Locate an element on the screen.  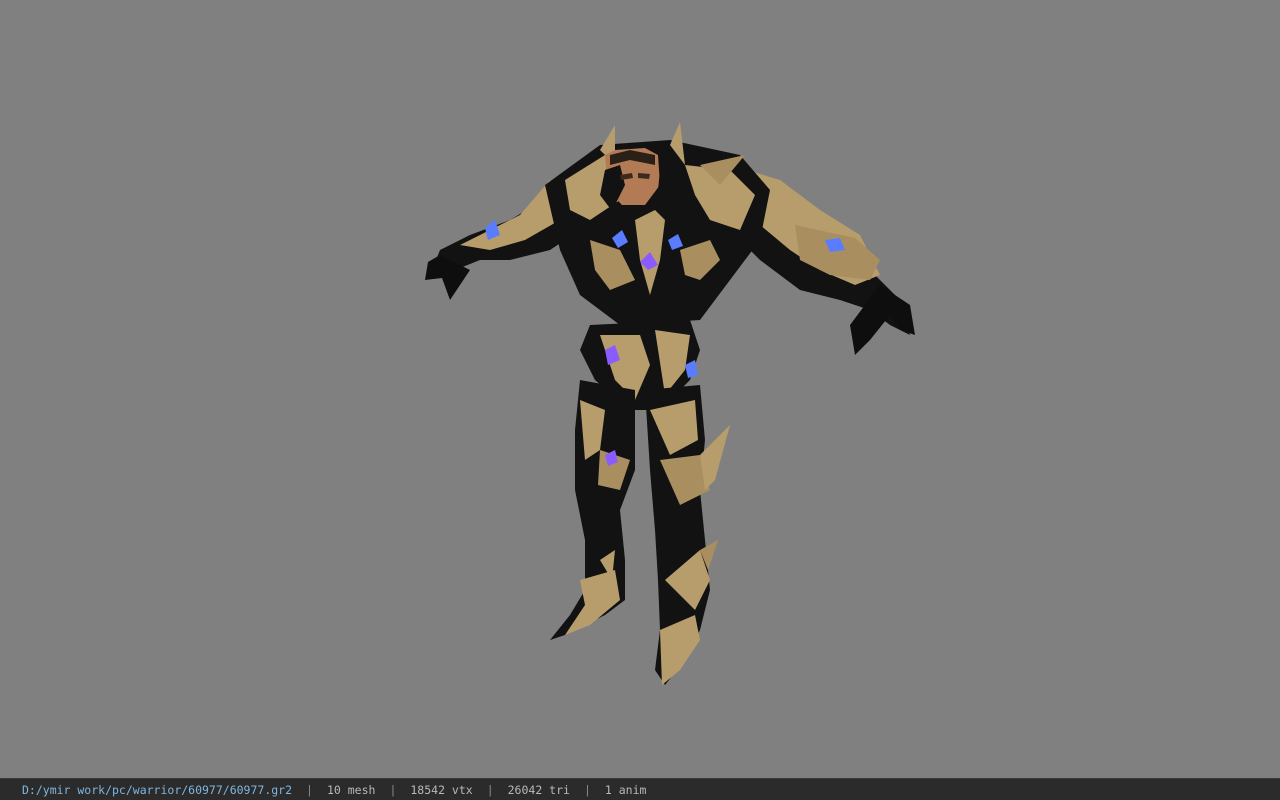
left-leg is located at coordinates (592, 510).